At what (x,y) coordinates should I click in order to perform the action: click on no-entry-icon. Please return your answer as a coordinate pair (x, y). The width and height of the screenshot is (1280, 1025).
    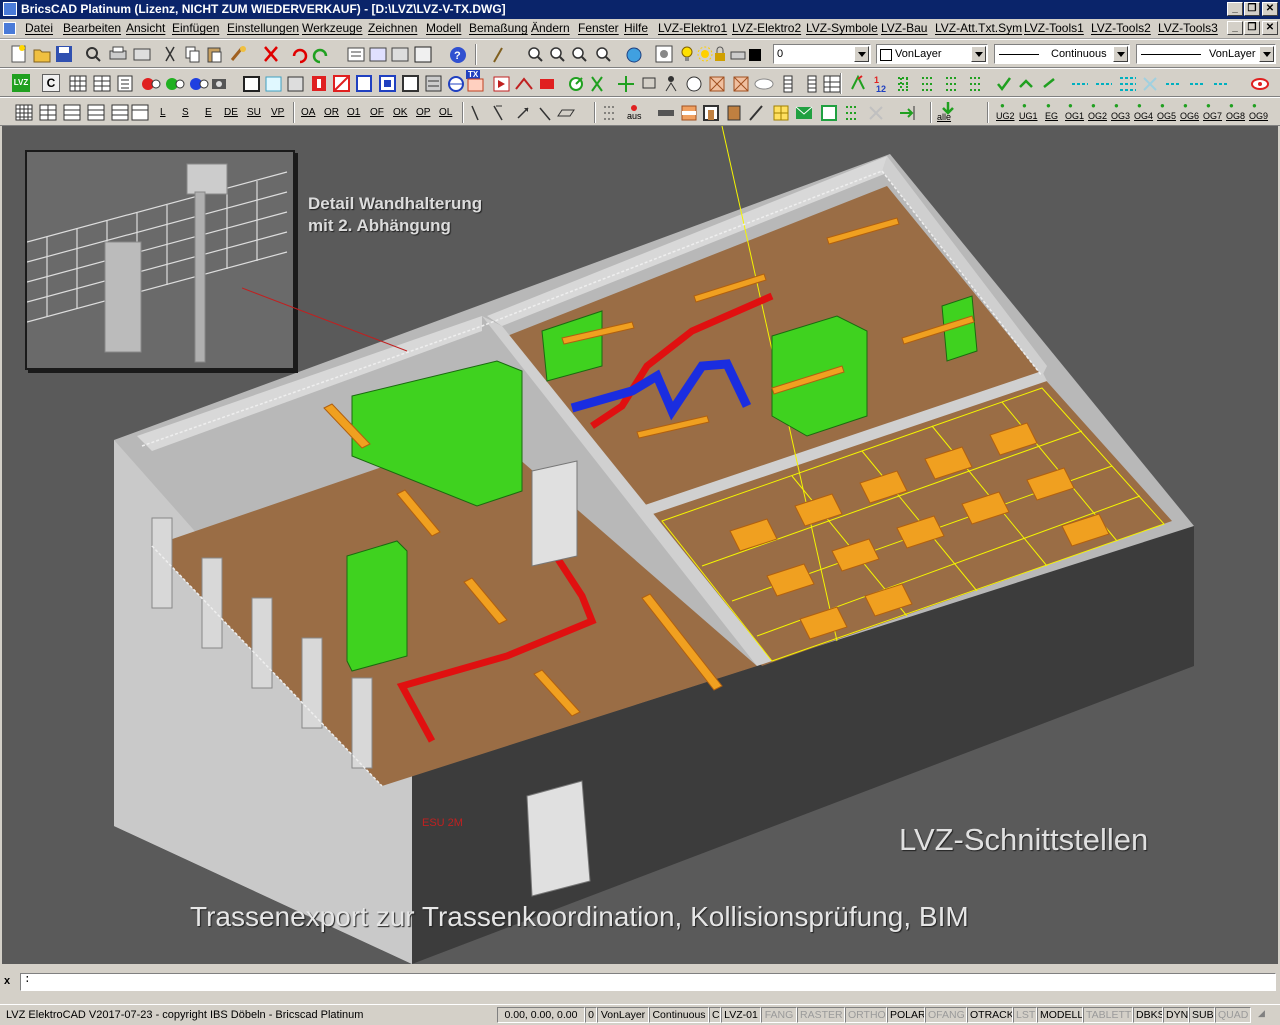
    Looking at the image, I should click on (341, 83).